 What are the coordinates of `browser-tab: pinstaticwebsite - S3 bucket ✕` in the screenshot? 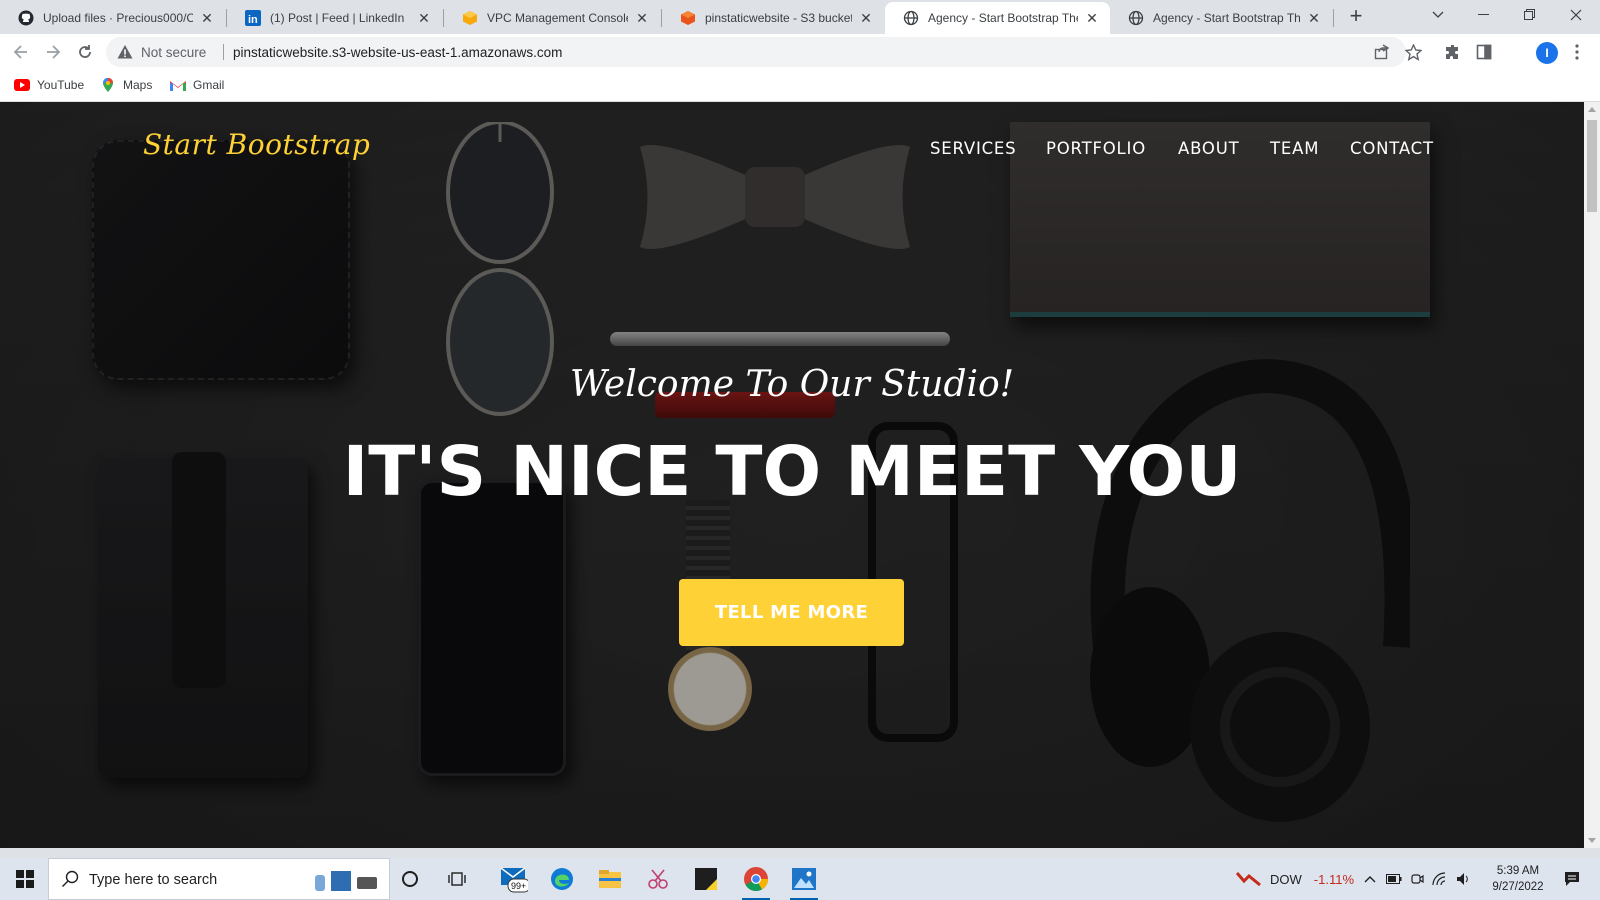 It's located at (773, 18).